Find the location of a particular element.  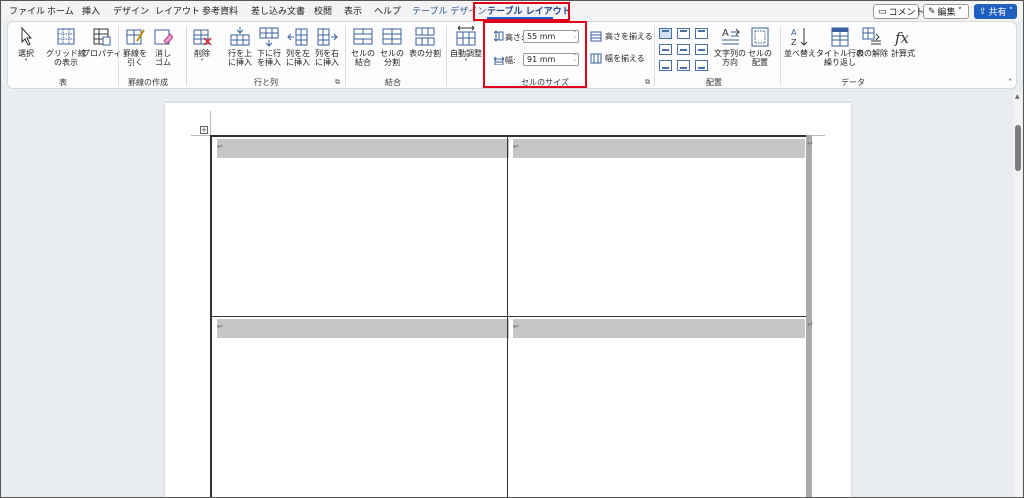

tab-layout: レイアウト is located at coordinates (177, 10).